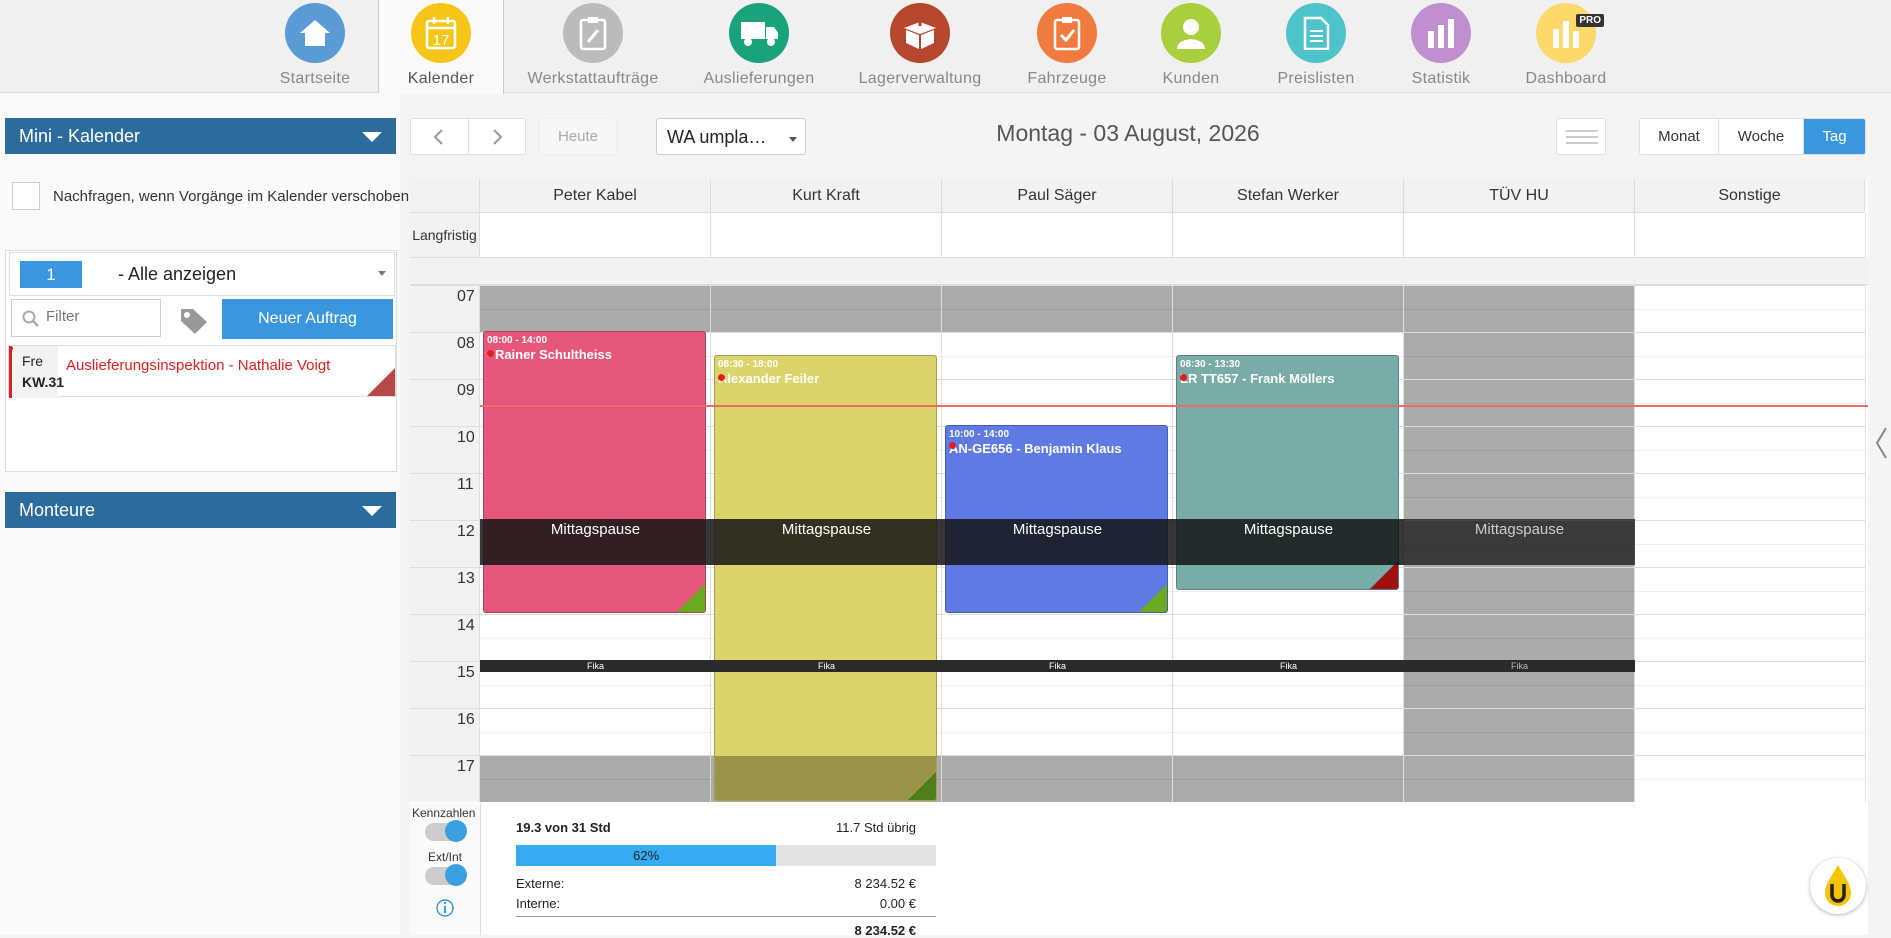 The height and width of the screenshot is (938, 1891). I want to click on nav-item-startseite: Startseite, so click(315, 46).